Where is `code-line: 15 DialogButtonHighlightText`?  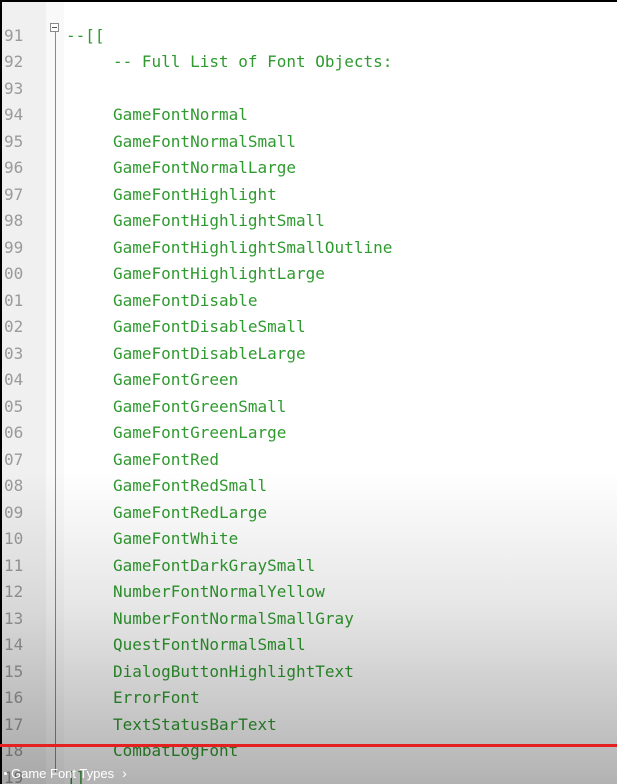 code-line: 15 DialogButtonHighlightText is located at coordinates (309, 672).